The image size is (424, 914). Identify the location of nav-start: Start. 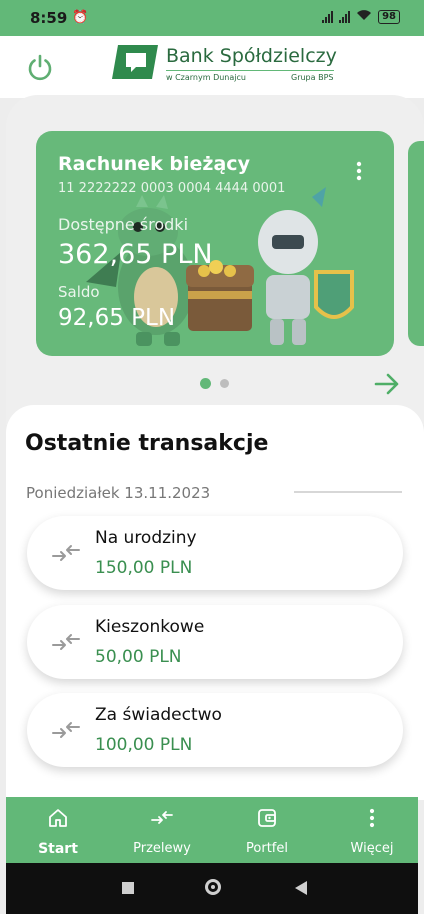
(58, 830).